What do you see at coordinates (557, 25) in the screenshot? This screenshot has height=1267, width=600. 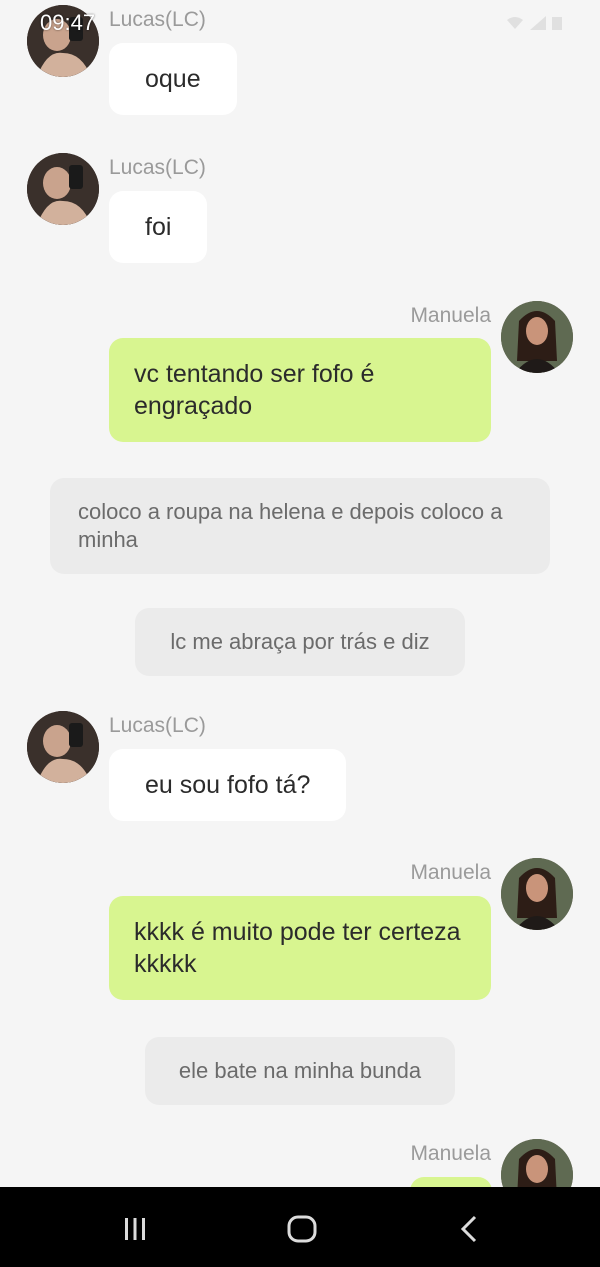 I see `battery-icon` at bounding box center [557, 25].